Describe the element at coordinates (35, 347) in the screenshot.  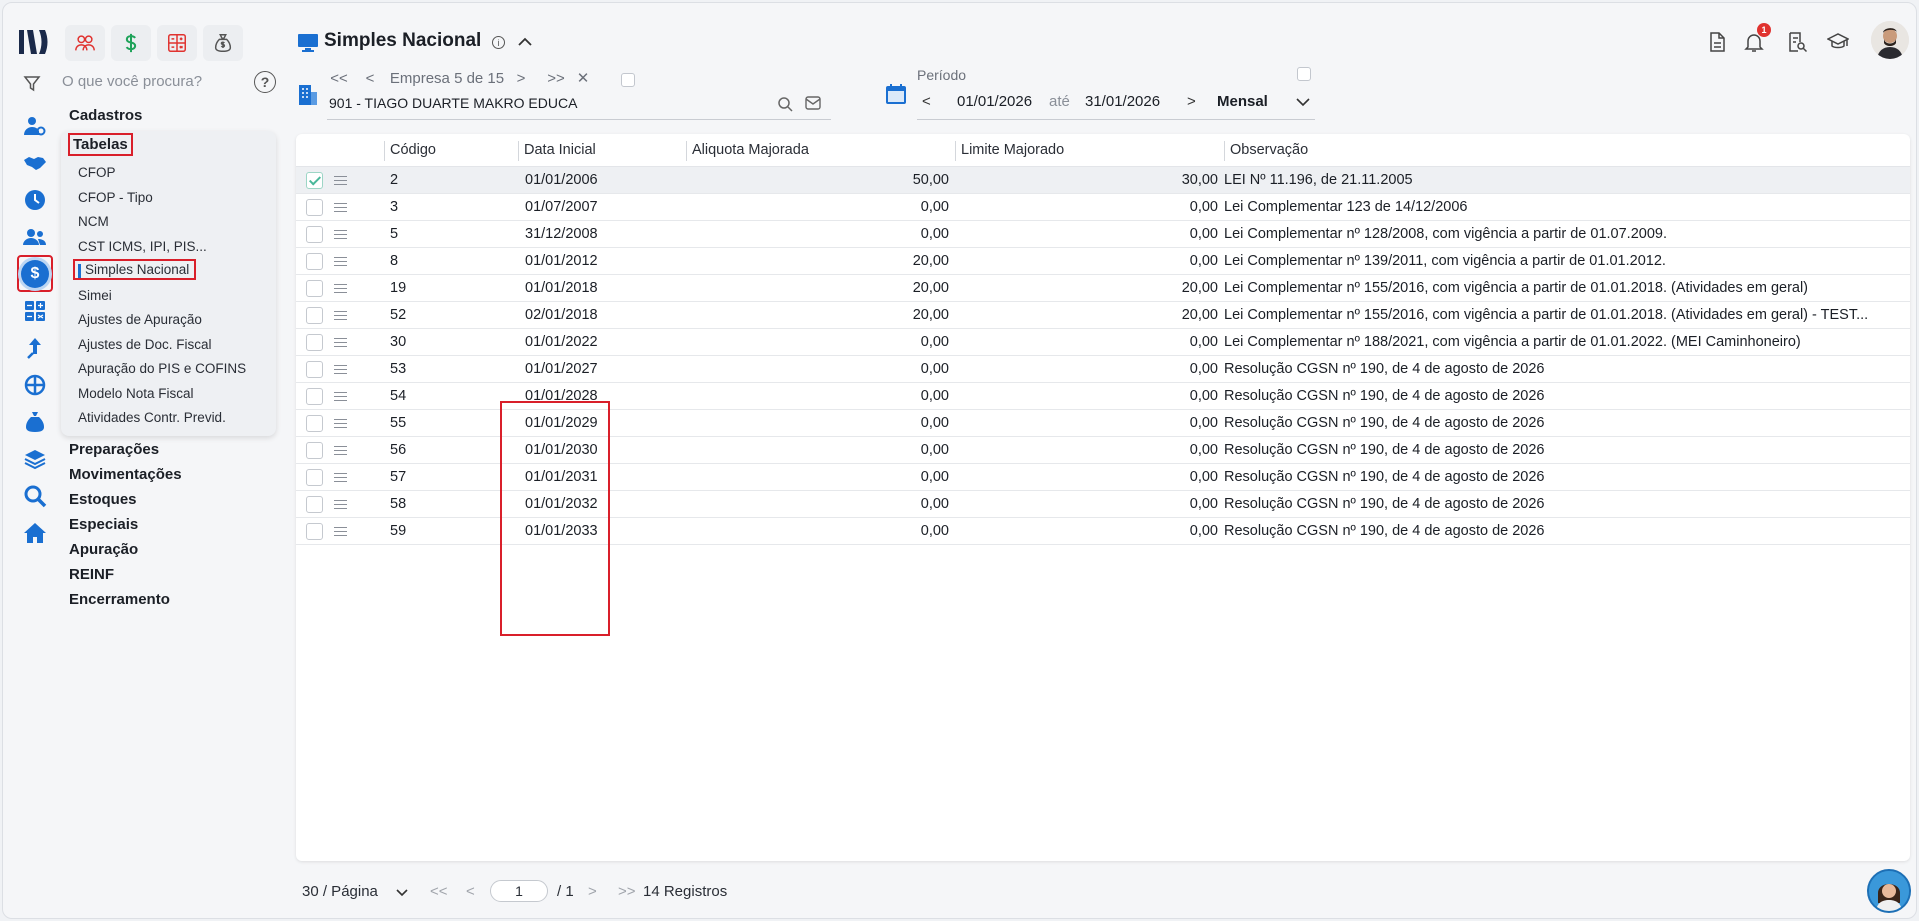
I see `rail-arrow-up` at that location.